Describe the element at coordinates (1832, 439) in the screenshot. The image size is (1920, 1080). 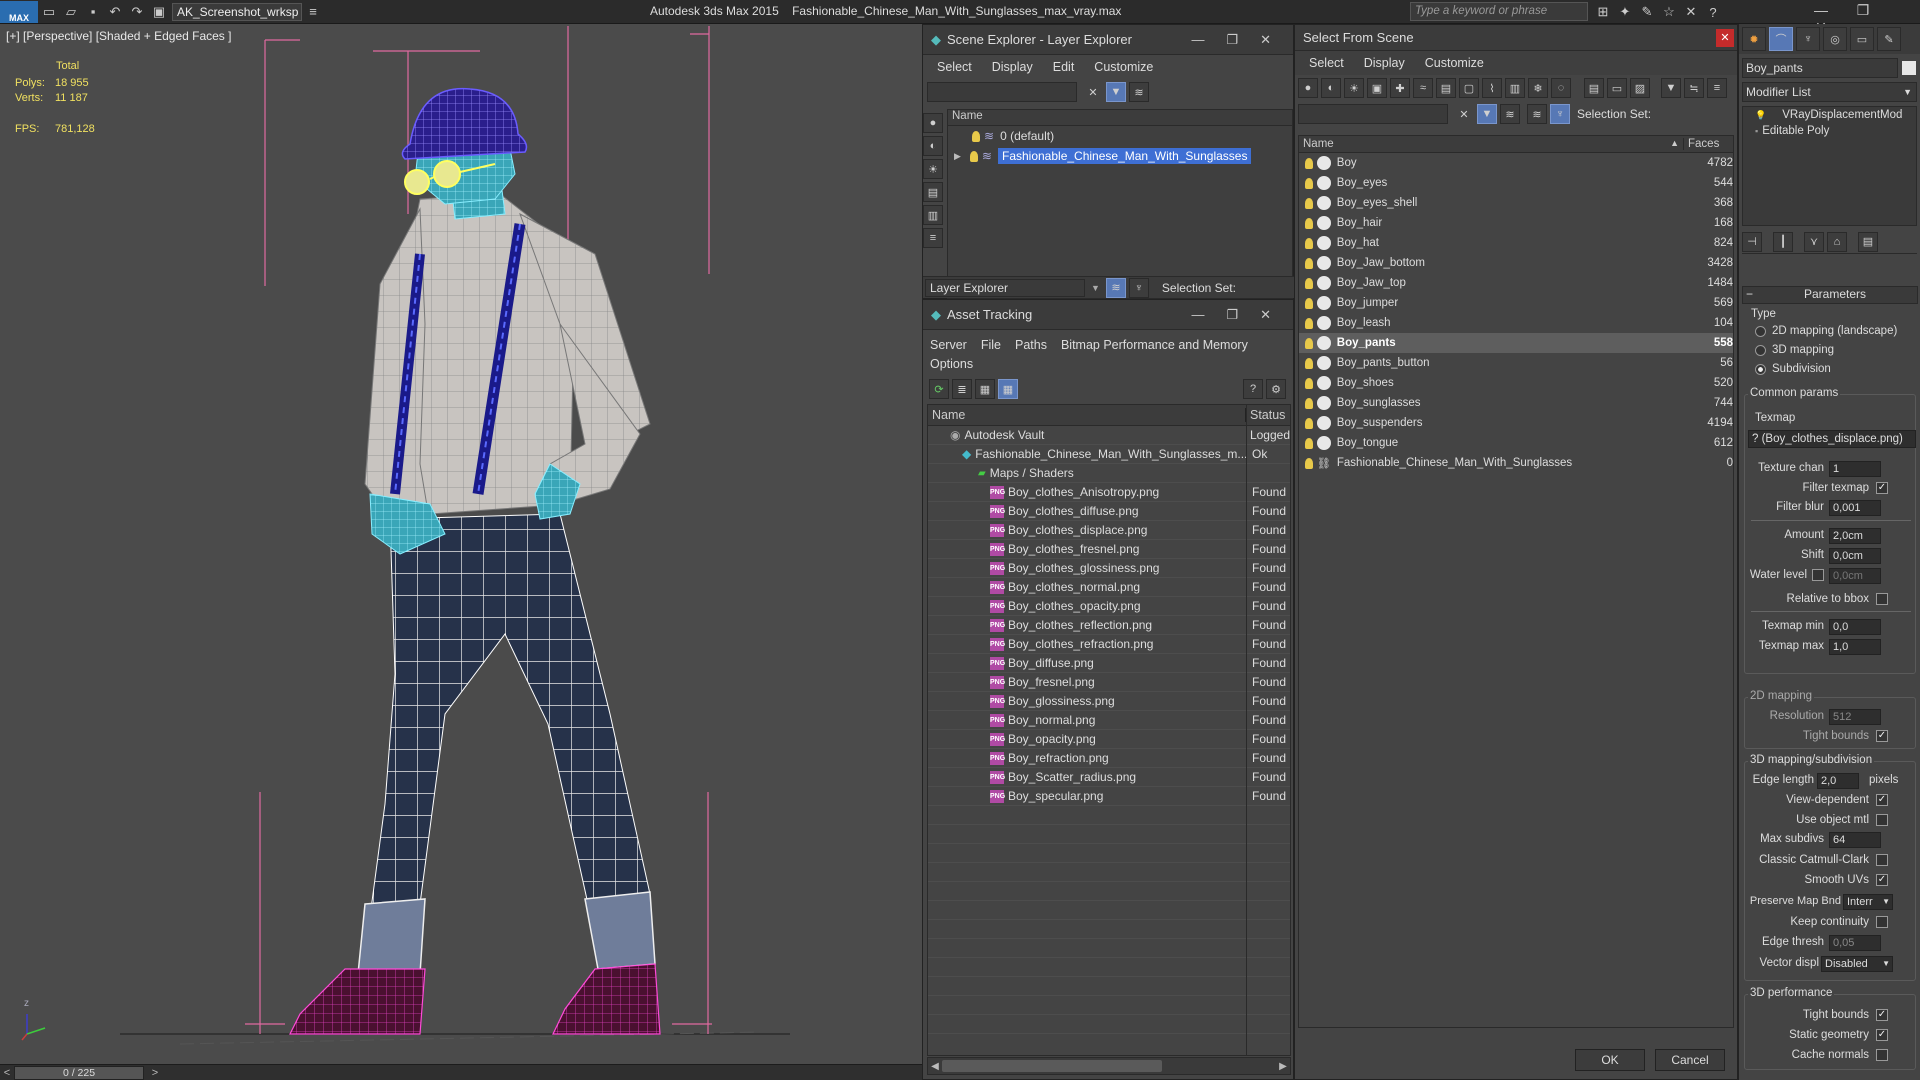
I see `texmap-button: ? (Boy_clothes_displace.png)` at that location.